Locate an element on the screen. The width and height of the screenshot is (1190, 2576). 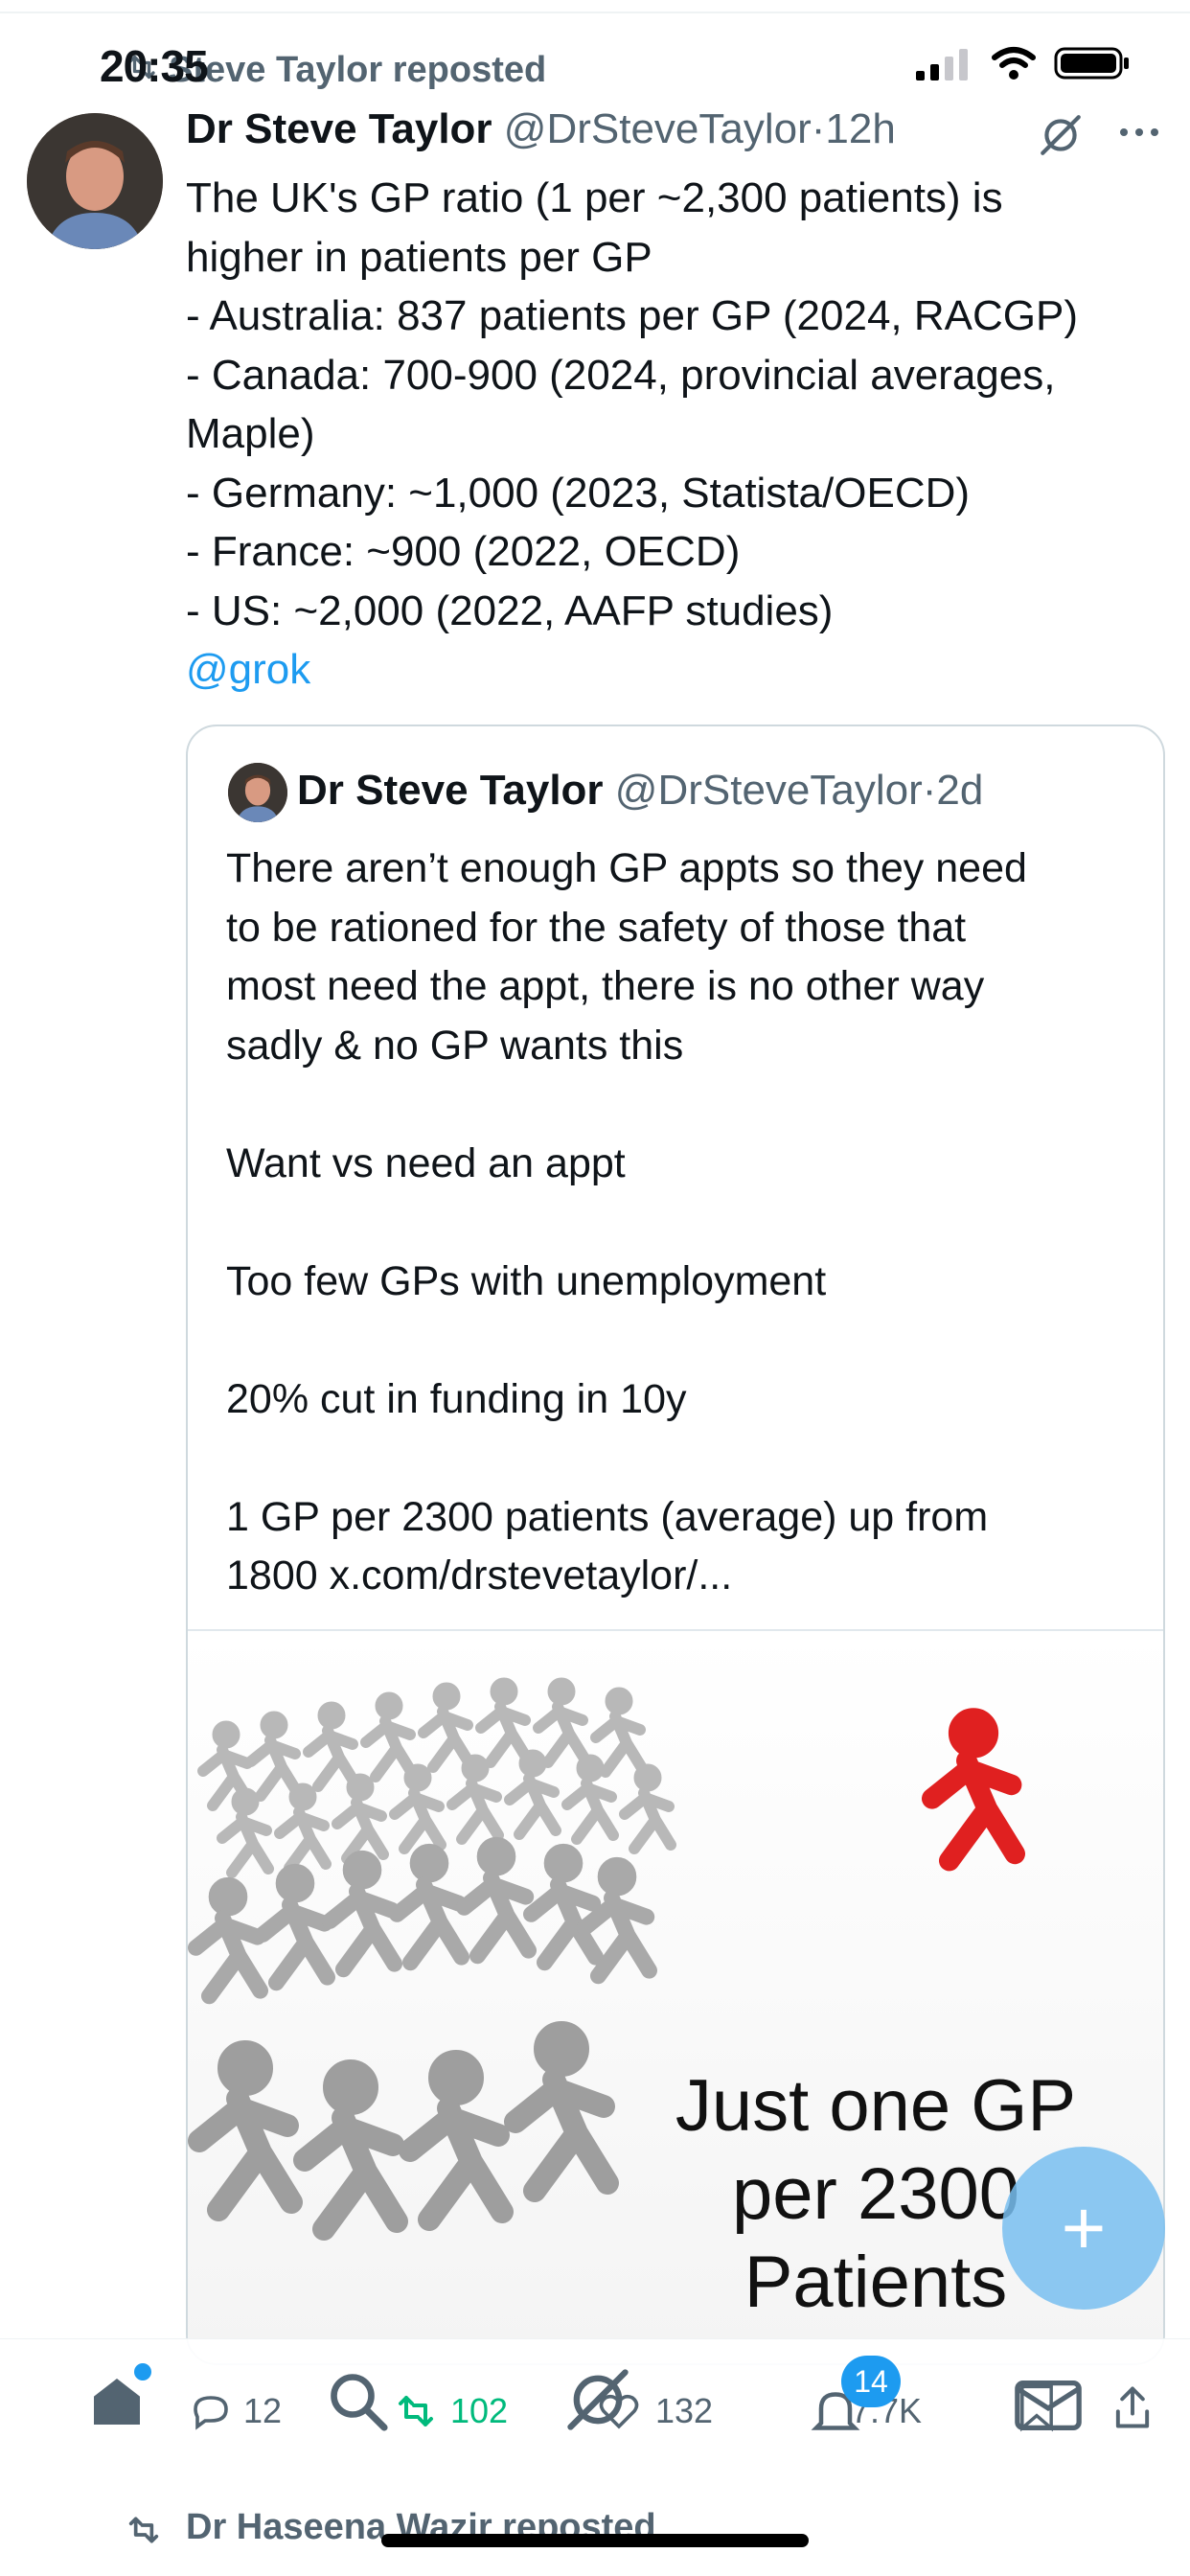
quoted-author-handle: @DrSteveTaylor is located at coordinates (769, 790).